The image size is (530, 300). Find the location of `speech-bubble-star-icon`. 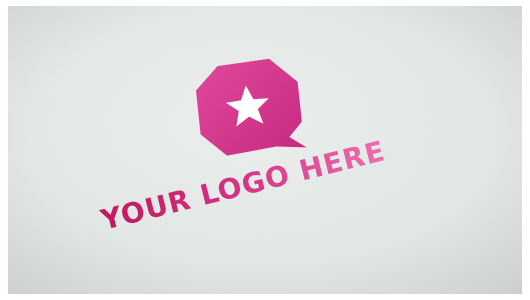

speech-bubble-star-icon is located at coordinates (251, 107).